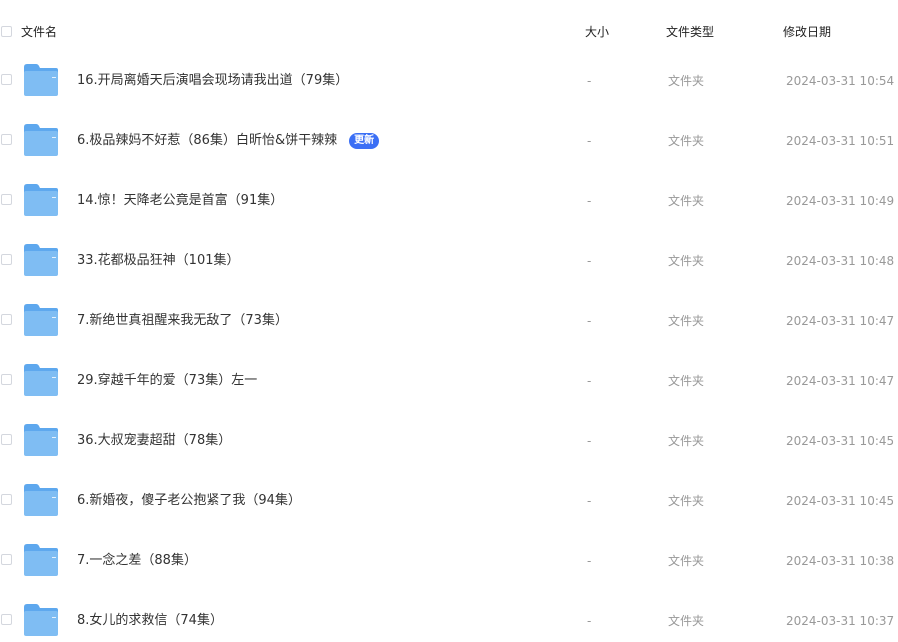 Image resolution: width=898 pixels, height=642 pixels. I want to click on file-name-text: 7.一念之差（88集）, so click(137, 560).